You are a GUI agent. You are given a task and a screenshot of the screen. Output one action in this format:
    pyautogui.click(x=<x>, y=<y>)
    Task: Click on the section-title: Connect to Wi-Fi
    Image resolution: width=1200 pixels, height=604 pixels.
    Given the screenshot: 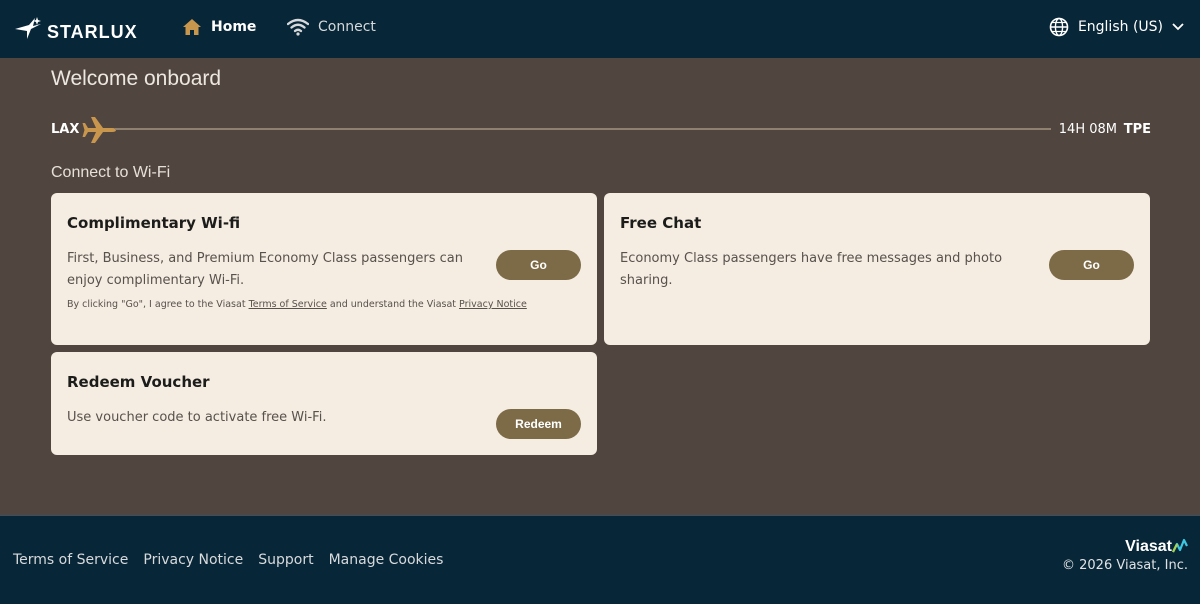 What is the action you would take?
    pyautogui.click(x=111, y=172)
    